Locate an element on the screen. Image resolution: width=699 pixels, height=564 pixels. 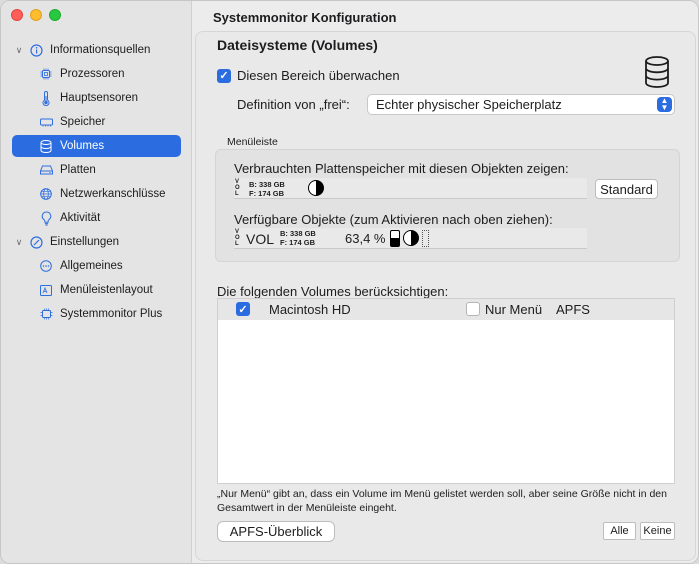
sidebar-item-label: Netzwerkanschlüsse is located at coordinates (113, 194).